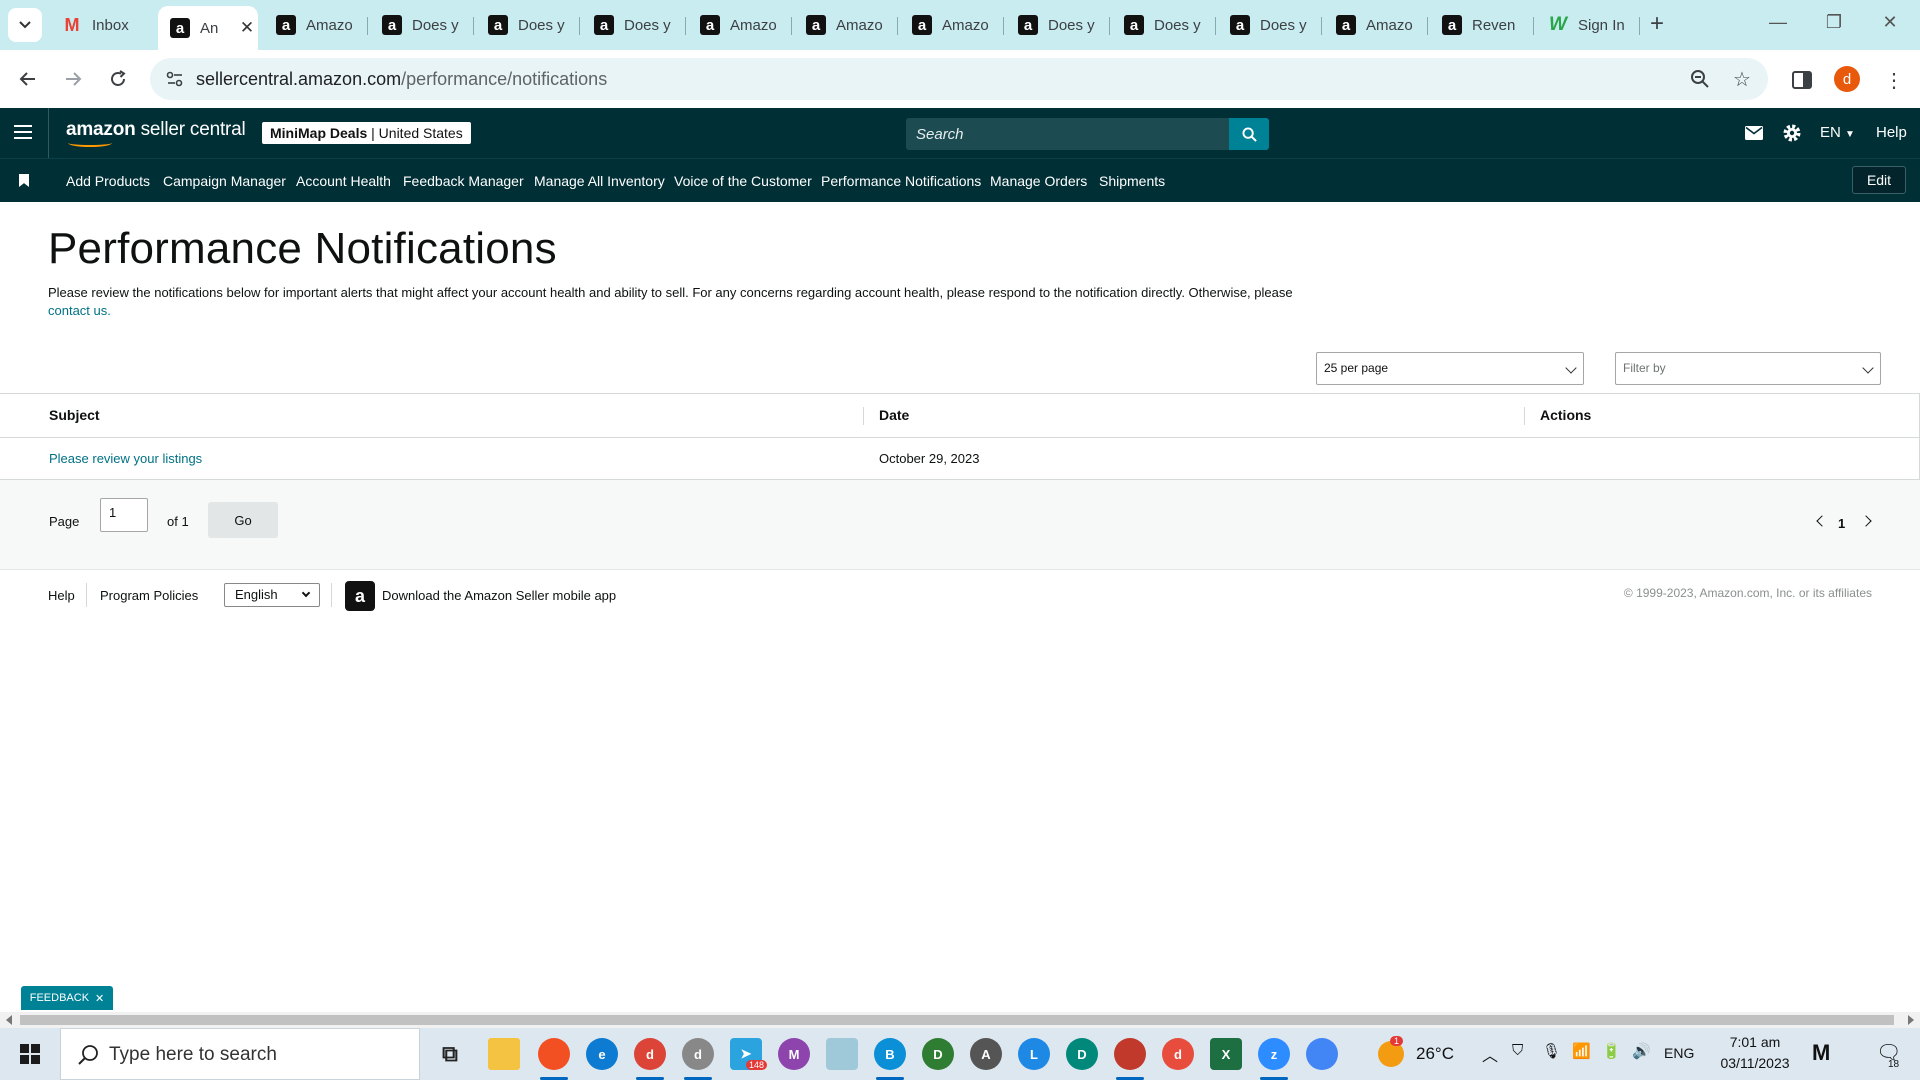 This screenshot has width=1920, height=1080. What do you see at coordinates (272, 595) in the screenshot?
I see `footer-language-select: English` at bounding box center [272, 595].